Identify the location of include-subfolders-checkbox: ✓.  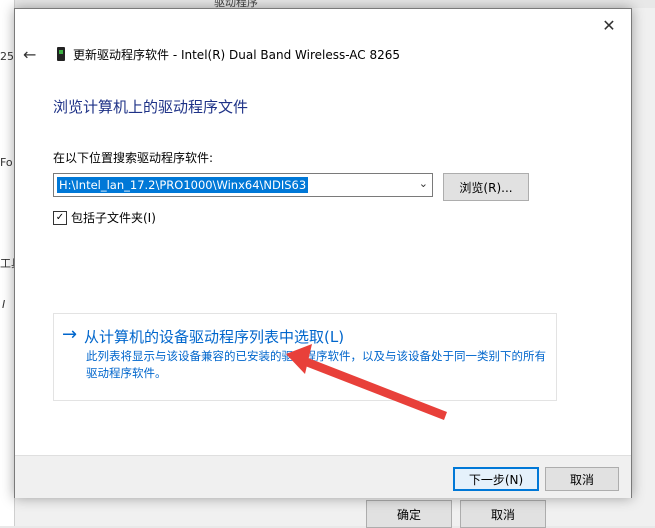
(60, 218).